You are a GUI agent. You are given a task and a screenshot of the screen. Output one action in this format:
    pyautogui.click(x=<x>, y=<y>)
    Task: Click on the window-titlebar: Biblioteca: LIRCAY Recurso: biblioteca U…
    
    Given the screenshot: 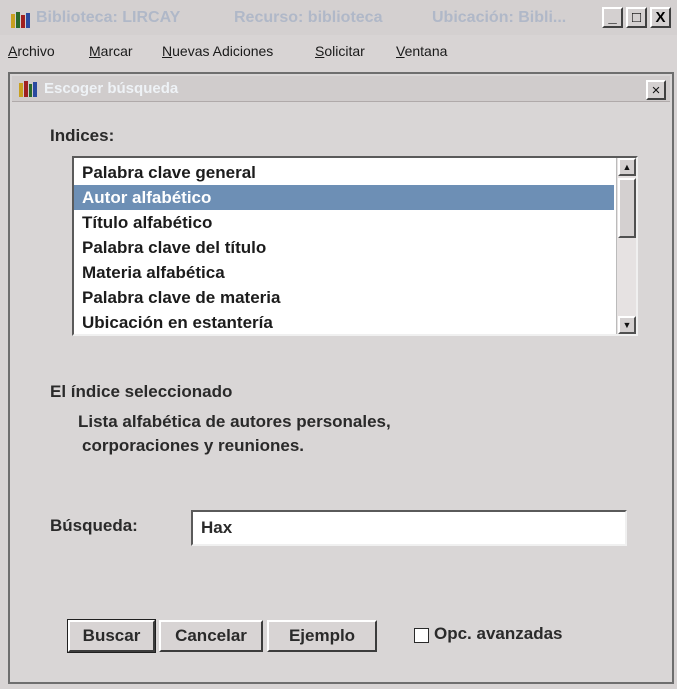 What is the action you would take?
    pyautogui.click(x=338, y=17)
    